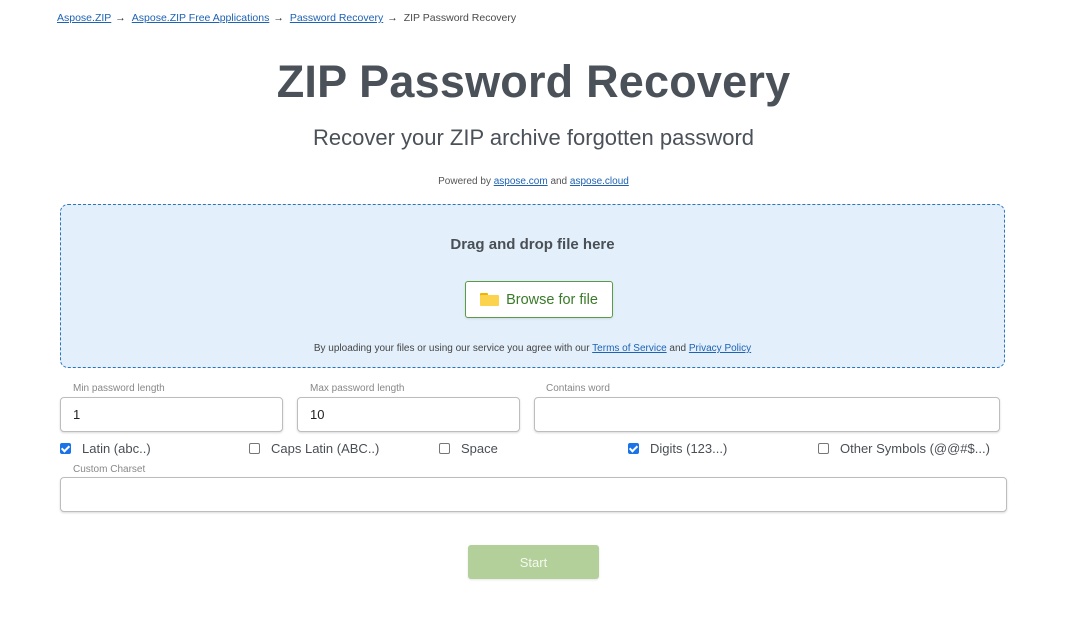 This screenshot has height=630, width=1067. What do you see at coordinates (532, 244) in the screenshot?
I see `dropzone-title: Drag and drop file here` at bounding box center [532, 244].